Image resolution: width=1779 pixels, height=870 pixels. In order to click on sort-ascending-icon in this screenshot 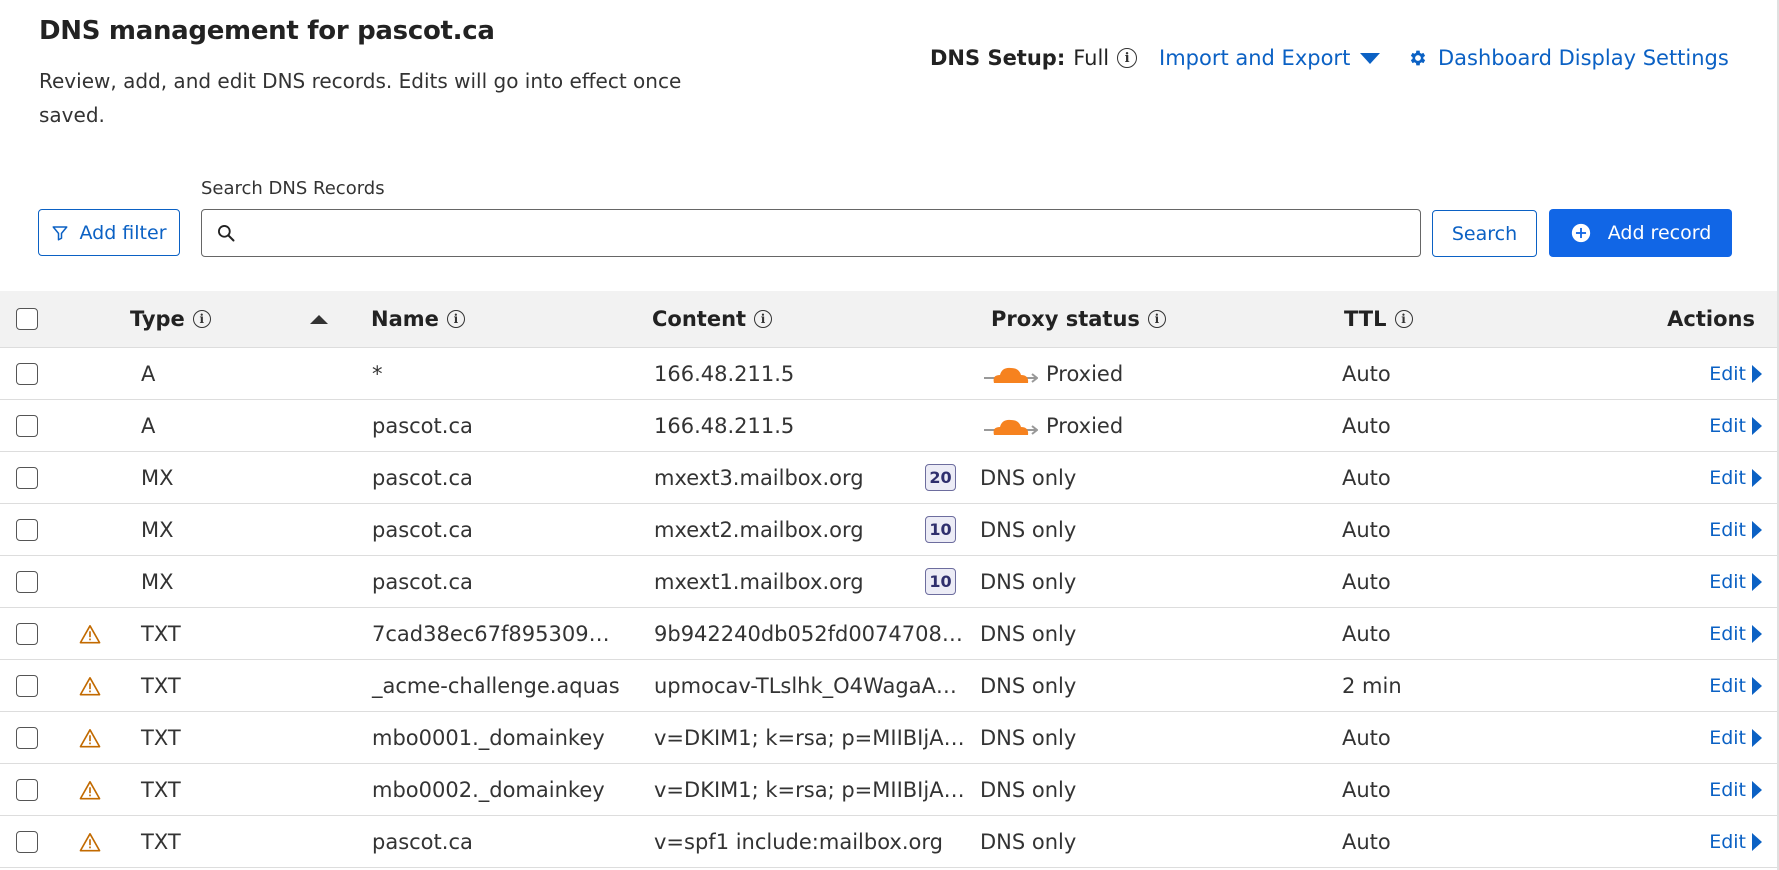, I will do `click(319, 319)`.